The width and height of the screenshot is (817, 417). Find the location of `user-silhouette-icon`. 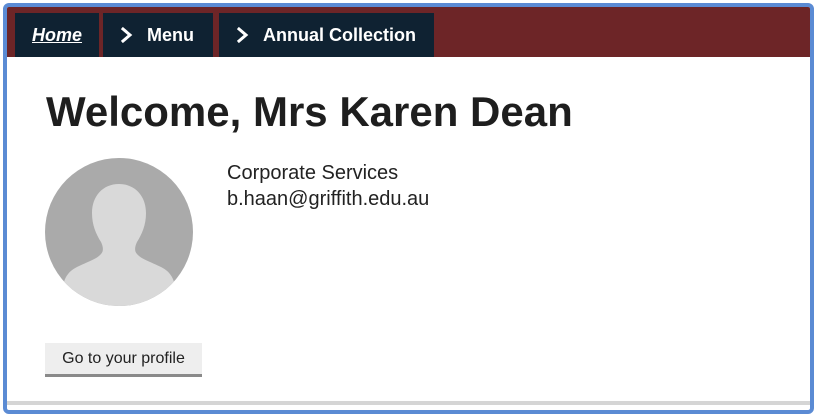

user-silhouette-icon is located at coordinates (119, 232).